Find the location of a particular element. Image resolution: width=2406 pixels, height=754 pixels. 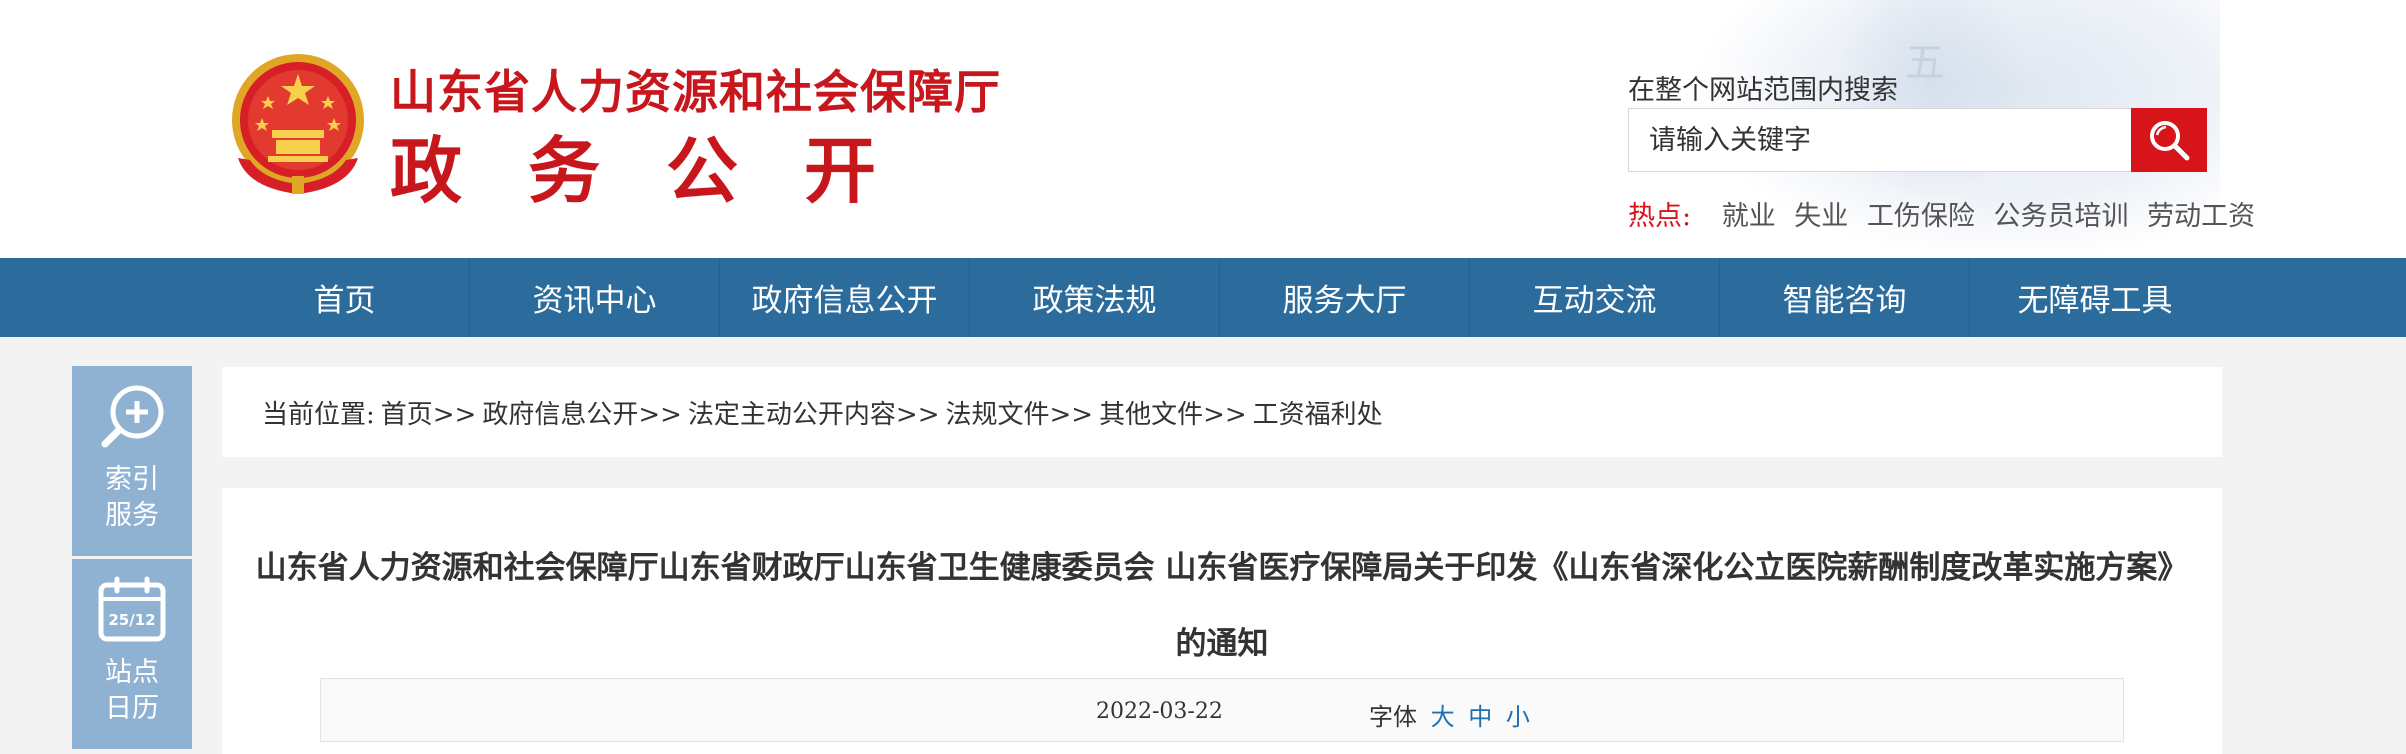

search-box is located at coordinates (1879, 140).